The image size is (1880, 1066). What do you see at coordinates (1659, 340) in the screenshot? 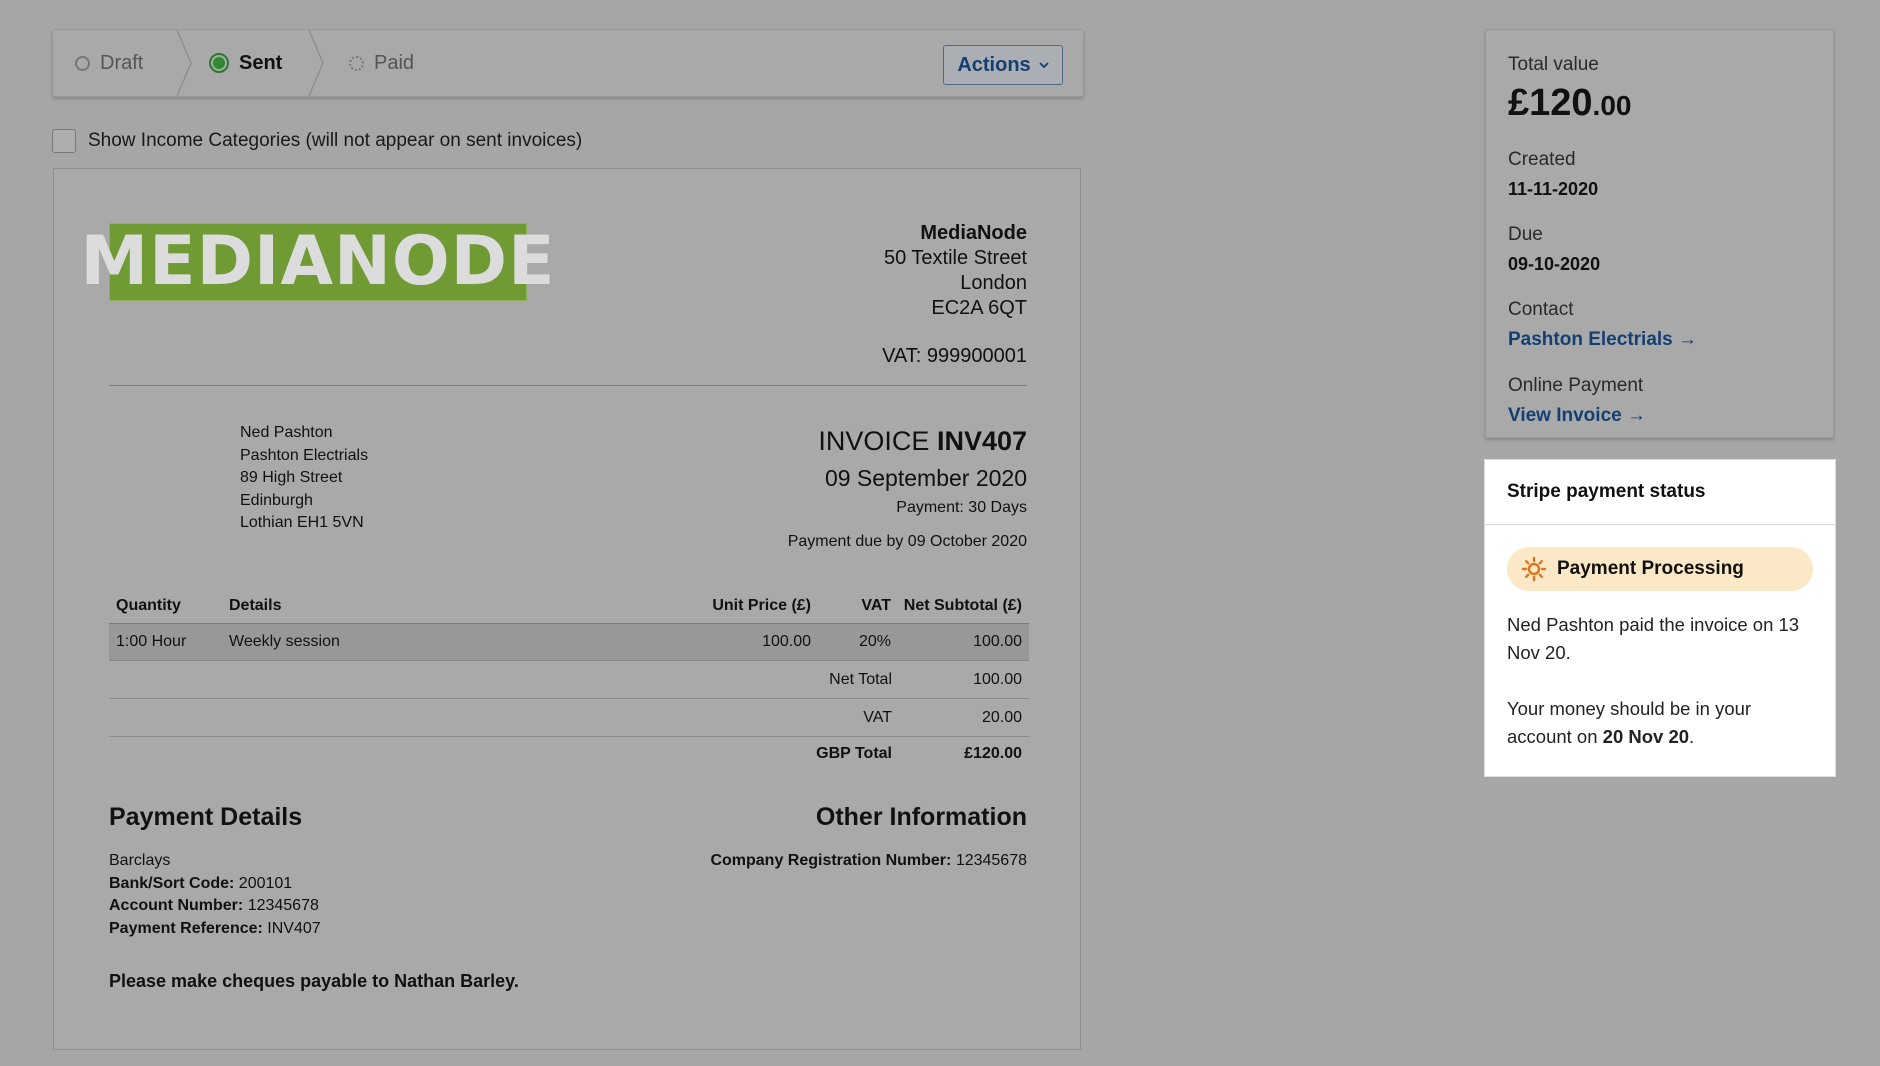
I see `contact-link: Pashton Electrials →` at bounding box center [1659, 340].